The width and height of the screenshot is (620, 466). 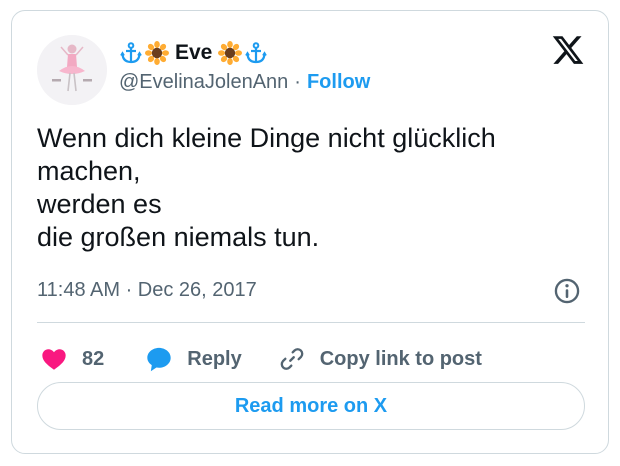 I want to click on x-logo-icon, so click(x=568, y=50).